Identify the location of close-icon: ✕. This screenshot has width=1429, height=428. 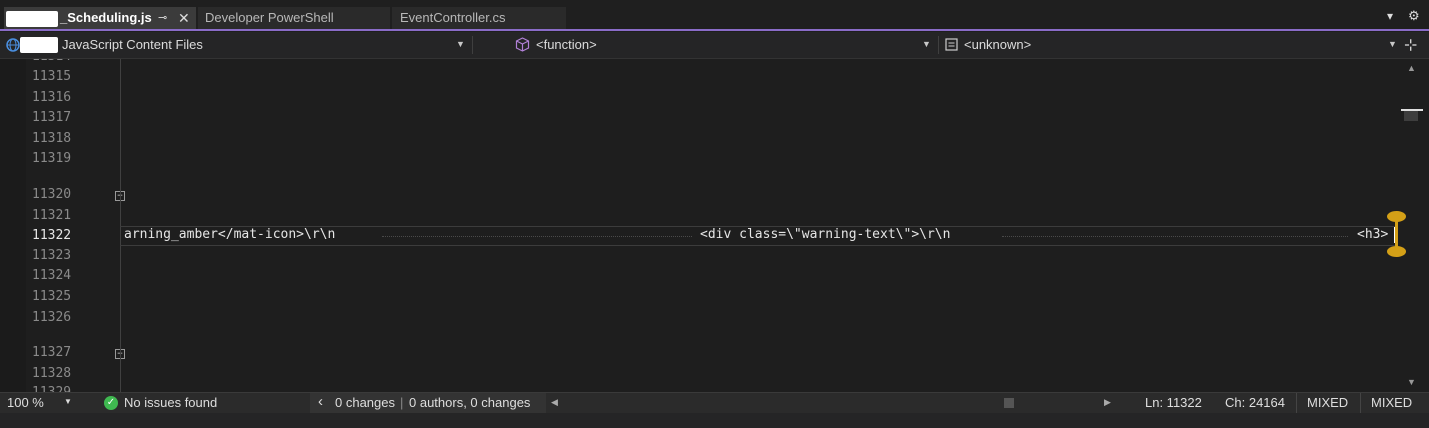
(184, 18).